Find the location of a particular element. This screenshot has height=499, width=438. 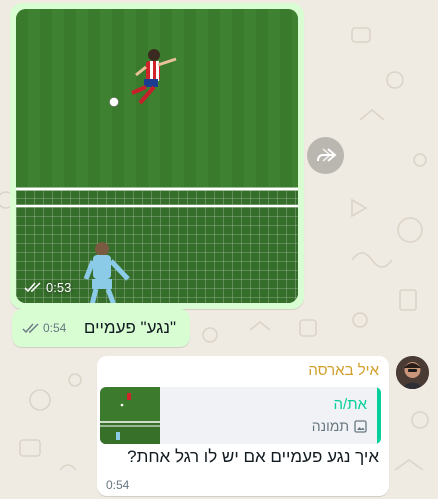

message-meta: 0:54 is located at coordinates (44, 328).